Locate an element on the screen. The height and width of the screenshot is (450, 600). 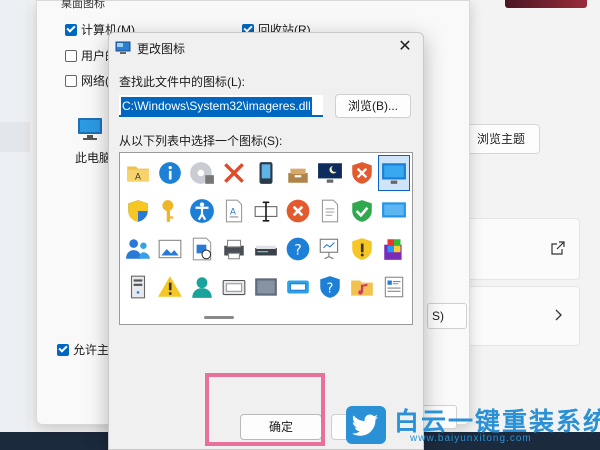
drive-box-icon is located at coordinates (298, 175).